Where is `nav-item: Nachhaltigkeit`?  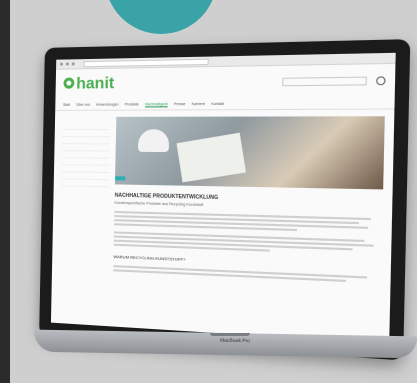
nav-item: Nachhaltigkeit is located at coordinates (156, 104).